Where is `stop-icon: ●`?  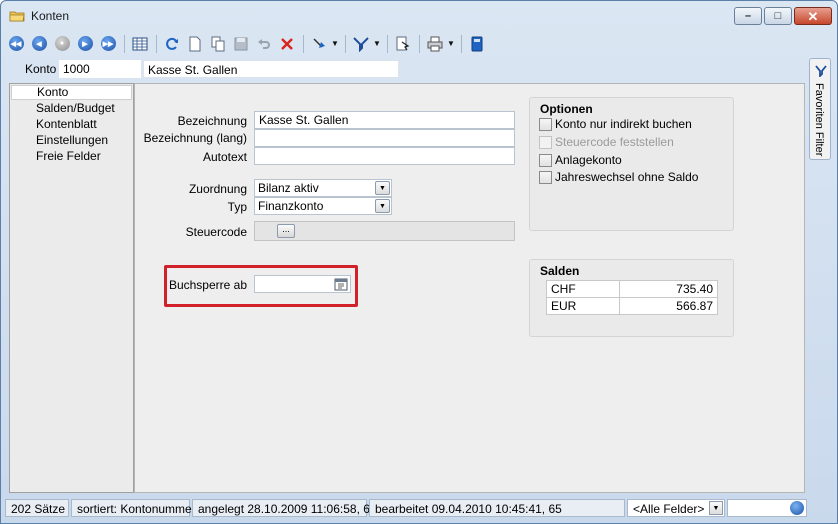 stop-icon: ● is located at coordinates (62, 43).